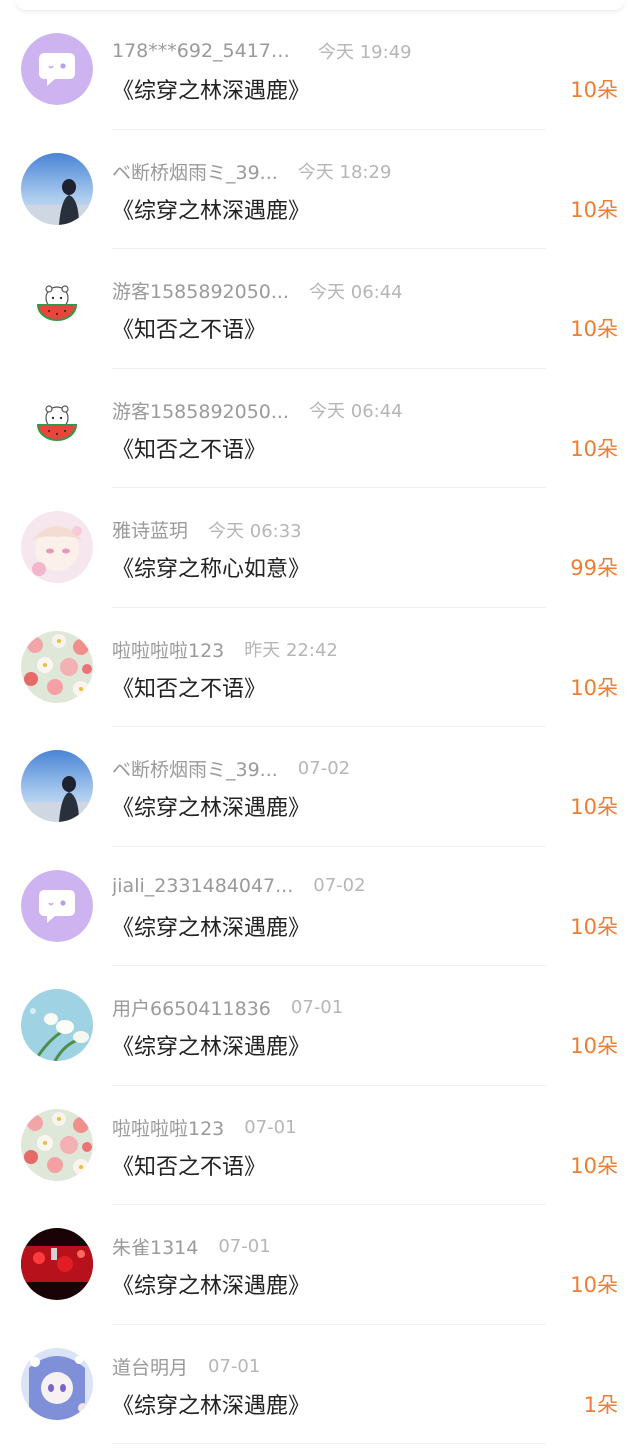 This screenshot has height=1452, width=640. What do you see at coordinates (320, 906) in the screenshot?
I see `list-item: jiali_2331484047... 07-02 《综穿之林深遇鹿》 10朵` at bounding box center [320, 906].